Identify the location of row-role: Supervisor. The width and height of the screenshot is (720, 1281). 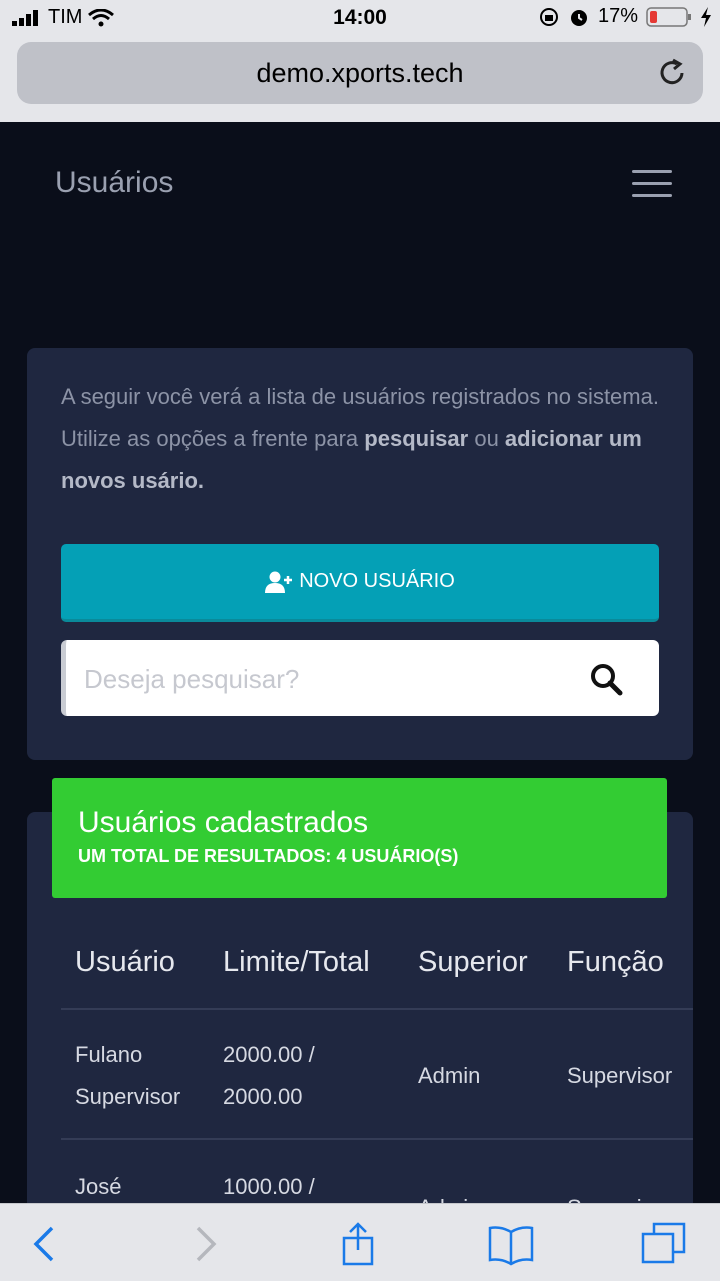
(620, 1075).